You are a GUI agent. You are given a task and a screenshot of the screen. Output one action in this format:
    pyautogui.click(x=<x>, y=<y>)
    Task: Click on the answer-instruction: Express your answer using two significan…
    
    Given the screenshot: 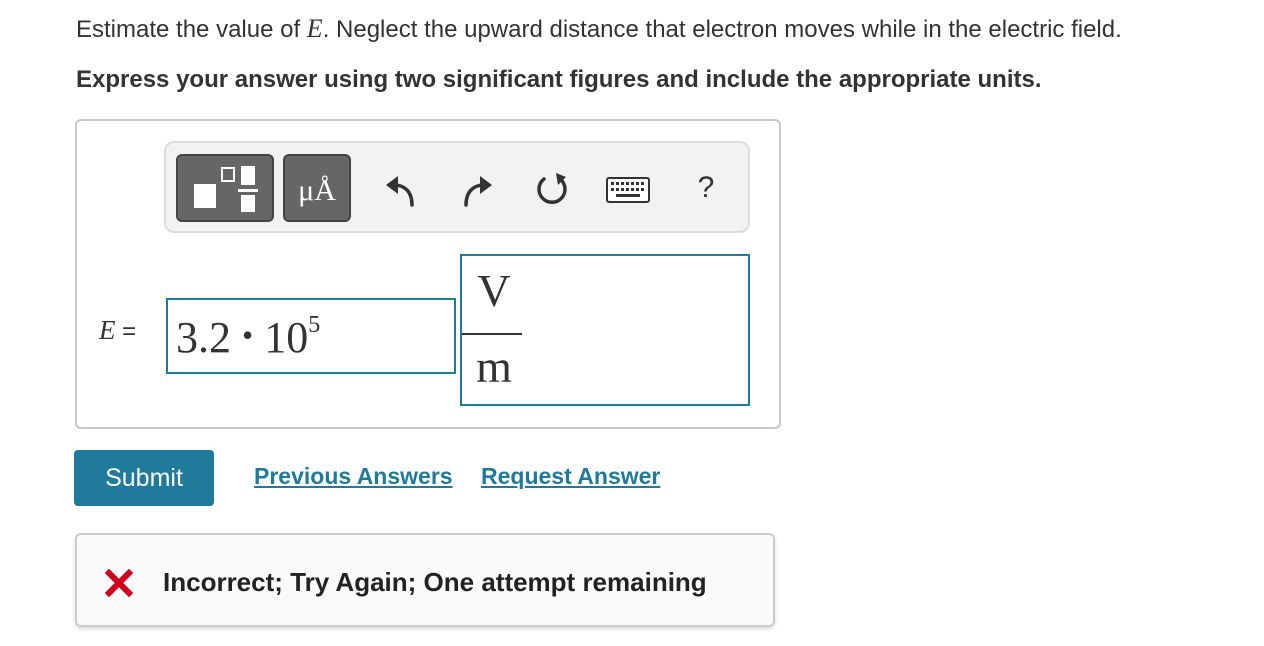 What is the action you would take?
    pyautogui.click(x=559, y=79)
    